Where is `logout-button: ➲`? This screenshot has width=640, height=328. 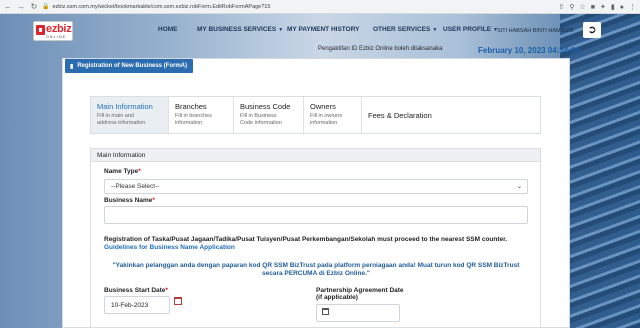
logout-button: ➲ is located at coordinates (592, 30).